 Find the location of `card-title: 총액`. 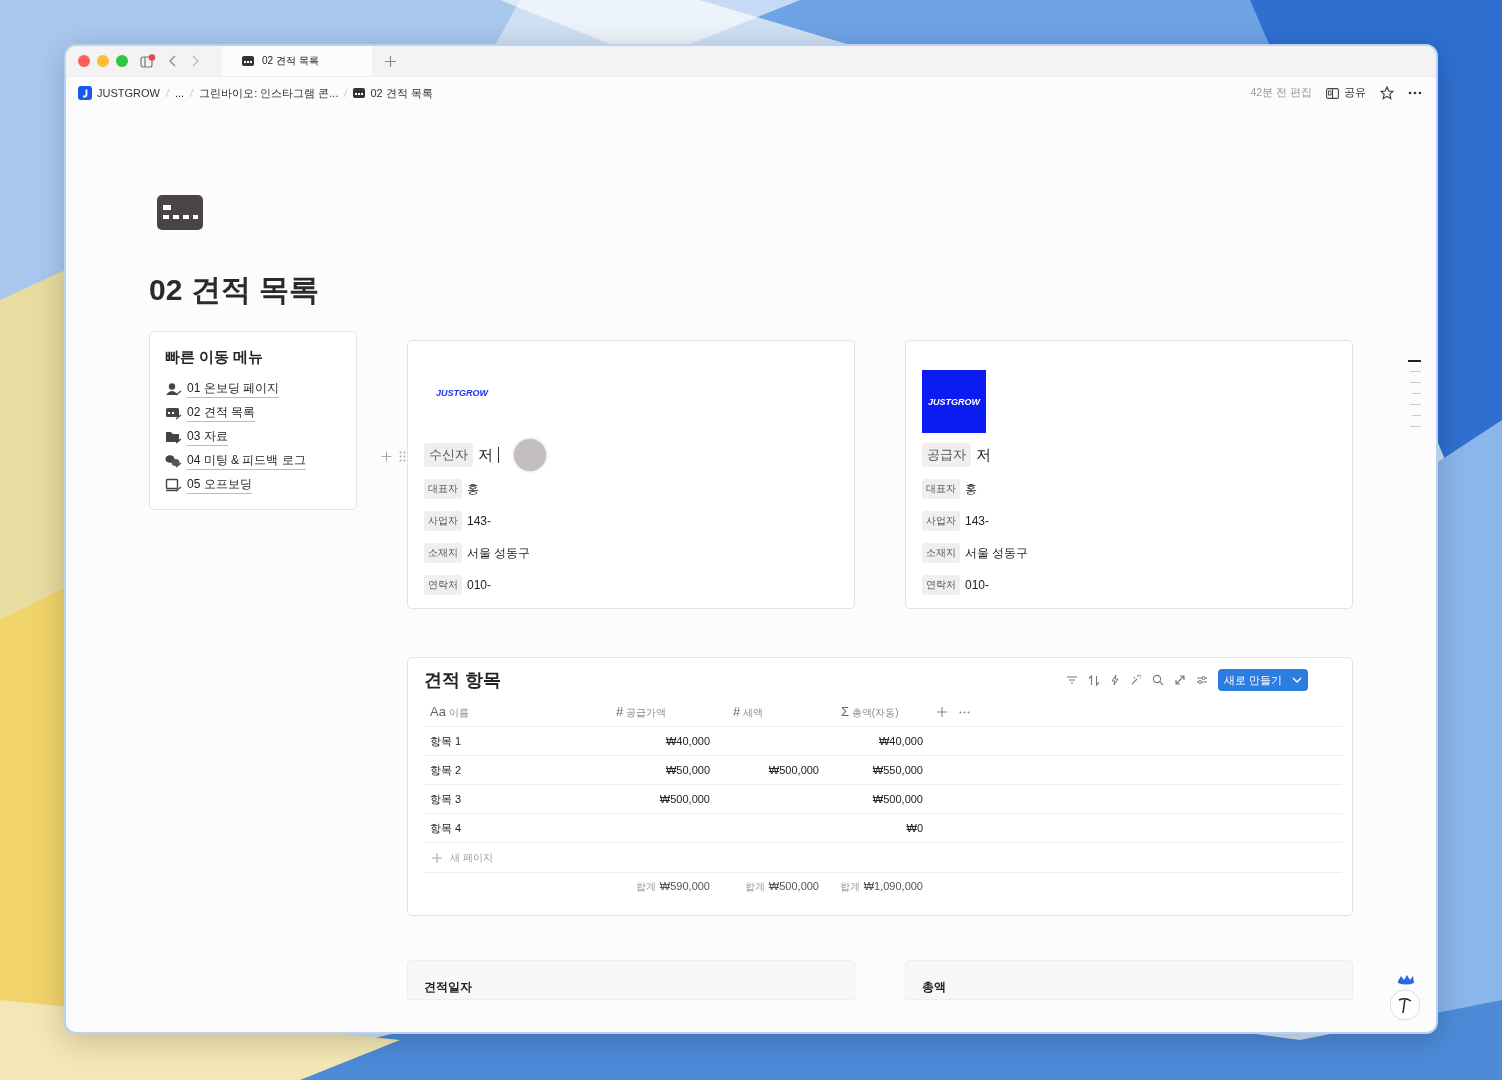

card-title: 총액 is located at coordinates (934, 987).